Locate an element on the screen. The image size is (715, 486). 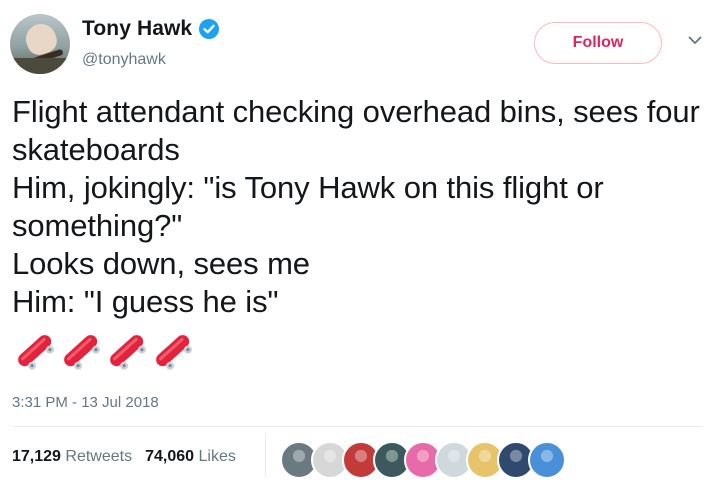
avatar is located at coordinates (40, 44).